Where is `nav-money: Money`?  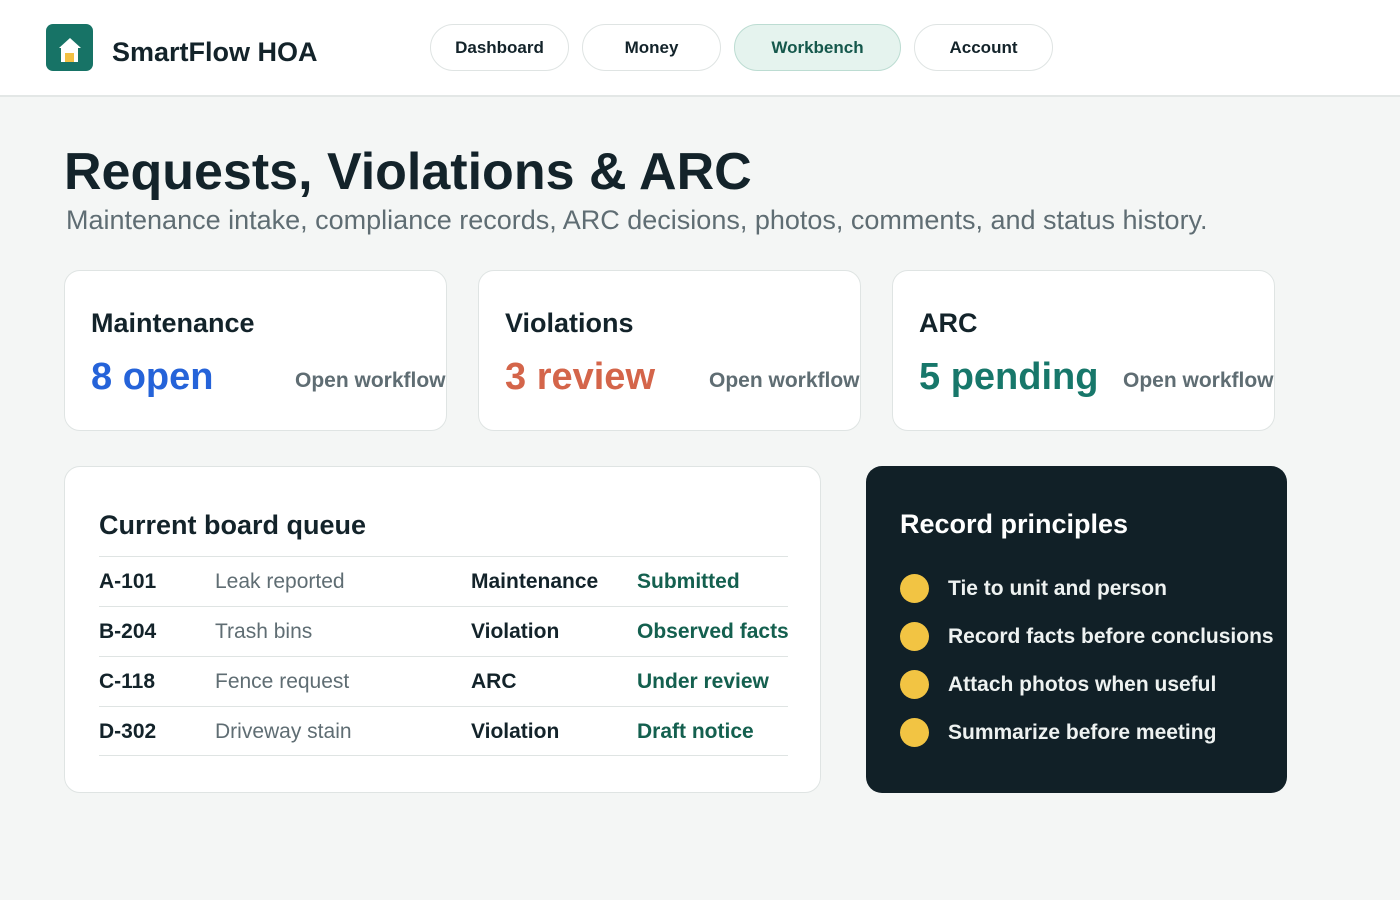
nav-money: Money is located at coordinates (651, 47).